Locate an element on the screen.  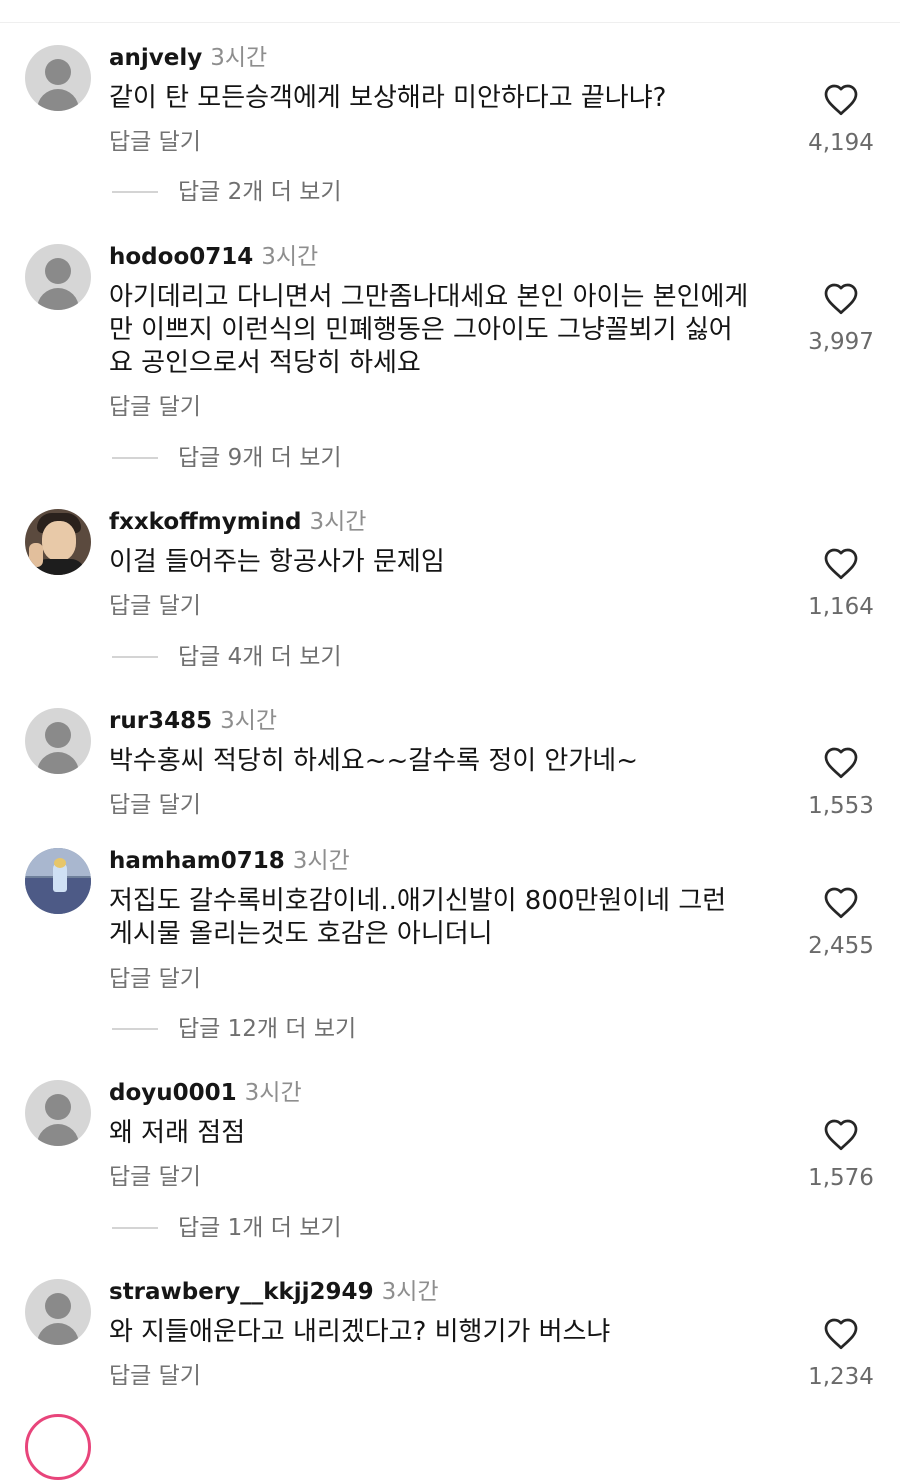
comment-text: 왜 저래 점점 is located at coordinates (177, 1133).